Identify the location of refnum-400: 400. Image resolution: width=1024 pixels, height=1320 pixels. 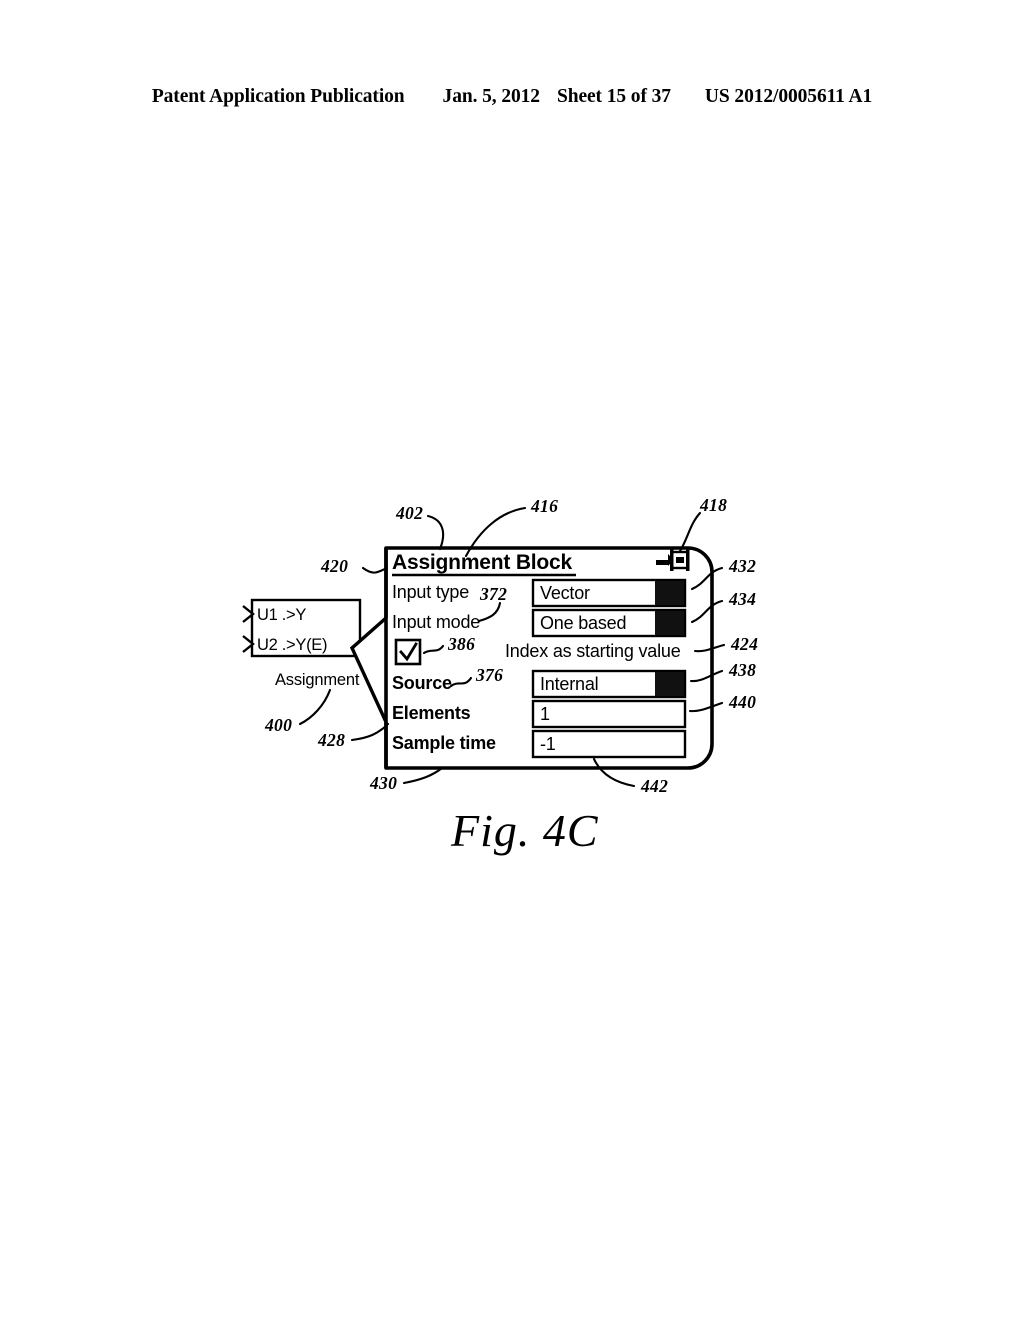
(279, 725).